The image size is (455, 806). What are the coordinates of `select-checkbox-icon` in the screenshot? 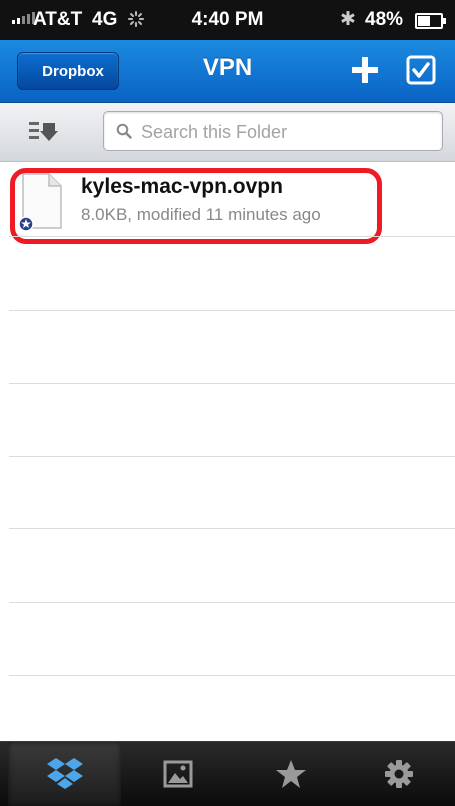 It's located at (421, 70).